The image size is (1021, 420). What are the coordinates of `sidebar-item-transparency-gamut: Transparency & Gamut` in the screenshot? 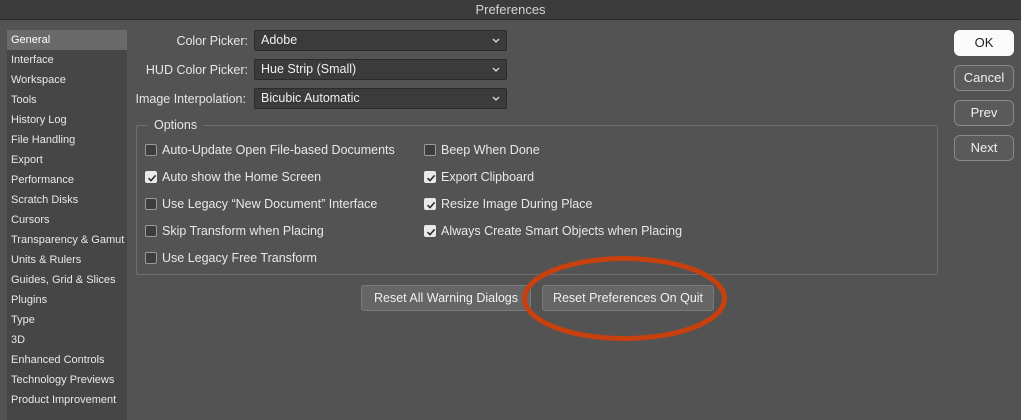 It's located at (67, 240).